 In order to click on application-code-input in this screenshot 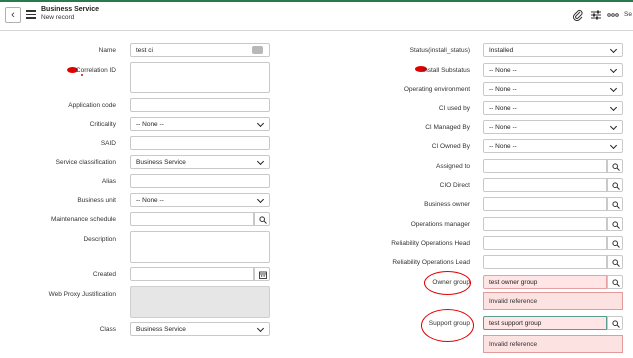, I will do `click(200, 105)`.